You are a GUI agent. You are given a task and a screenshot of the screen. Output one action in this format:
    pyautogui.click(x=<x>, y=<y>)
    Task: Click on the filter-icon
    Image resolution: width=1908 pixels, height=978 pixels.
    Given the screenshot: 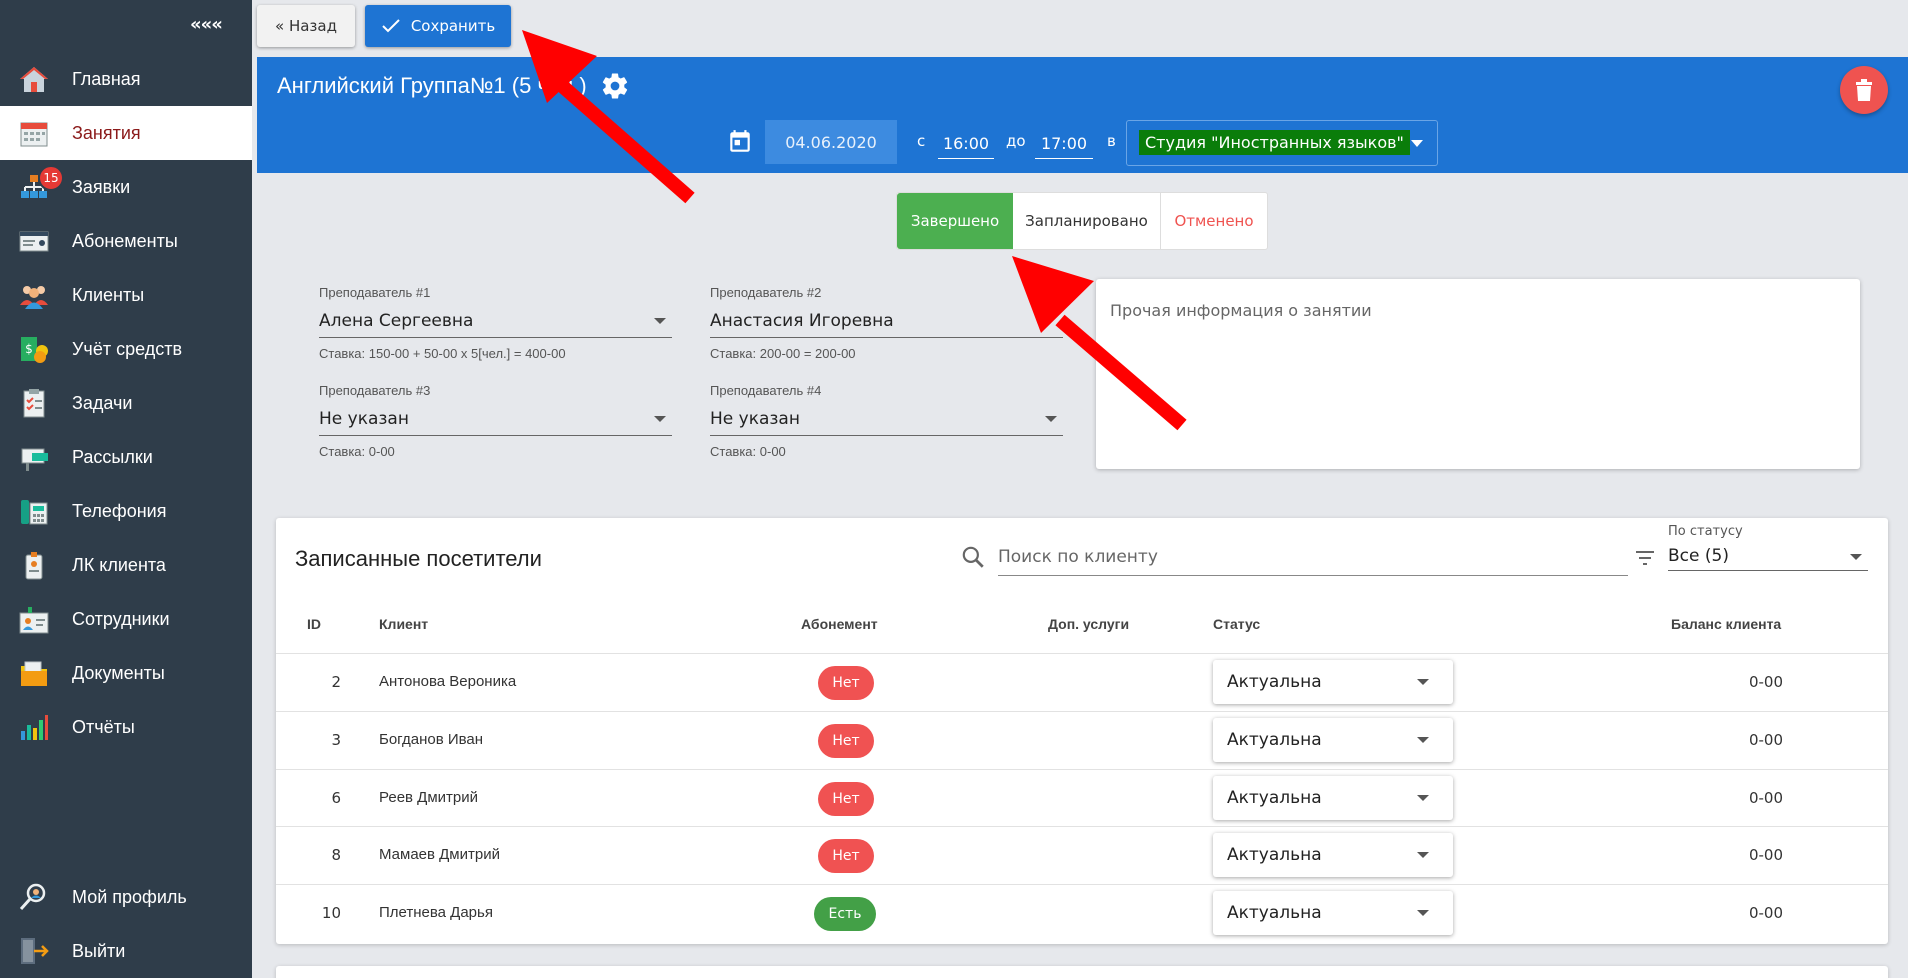 What is the action you would take?
    pyautogui.click(x=1645, y=558)
    